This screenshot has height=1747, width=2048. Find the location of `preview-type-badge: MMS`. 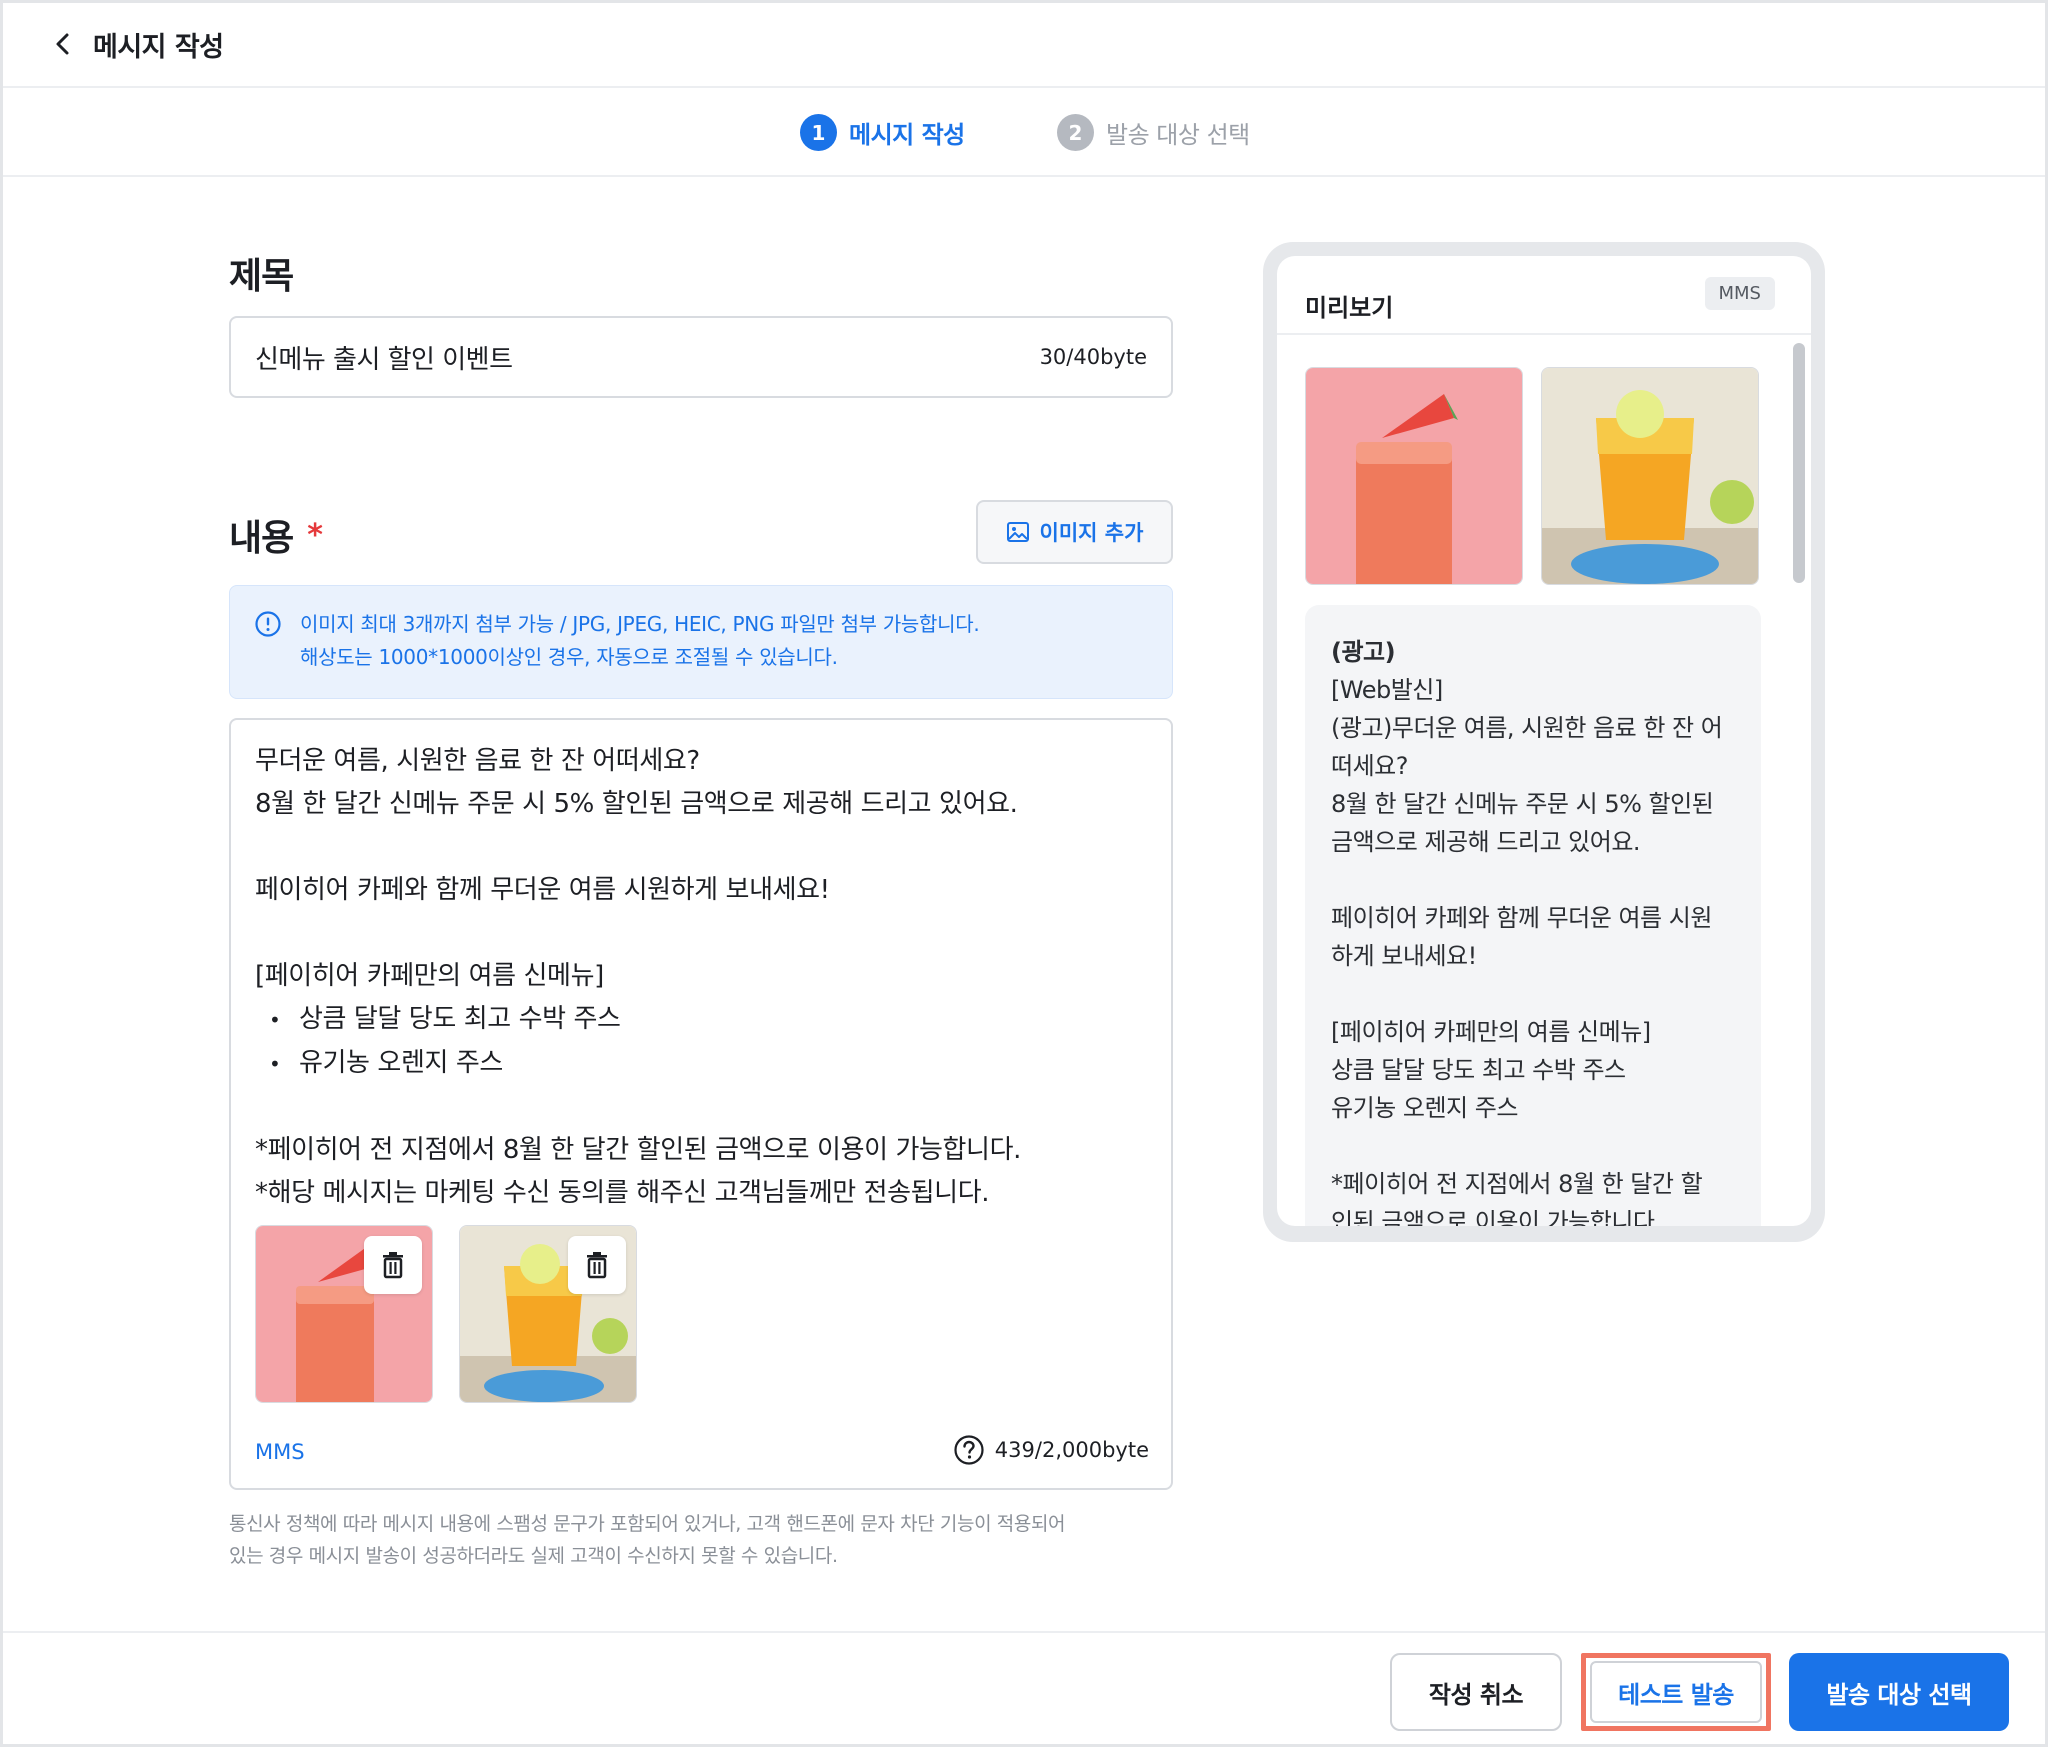

preview-type-badge: MMS is located at coordinates (1739, 293).